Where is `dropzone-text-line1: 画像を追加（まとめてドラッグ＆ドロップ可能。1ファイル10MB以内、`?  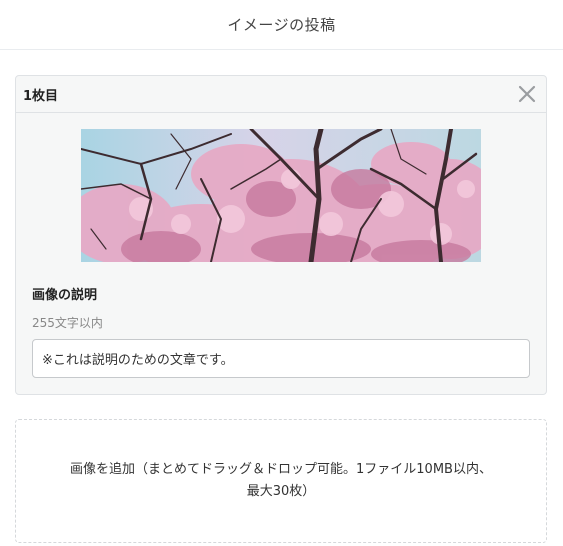 dropzone-text-line1: 画像を追加（まとめてドラッグ＆ドロップ可能。1ファイル10MB以内、 is located at coordinates (281, 469).